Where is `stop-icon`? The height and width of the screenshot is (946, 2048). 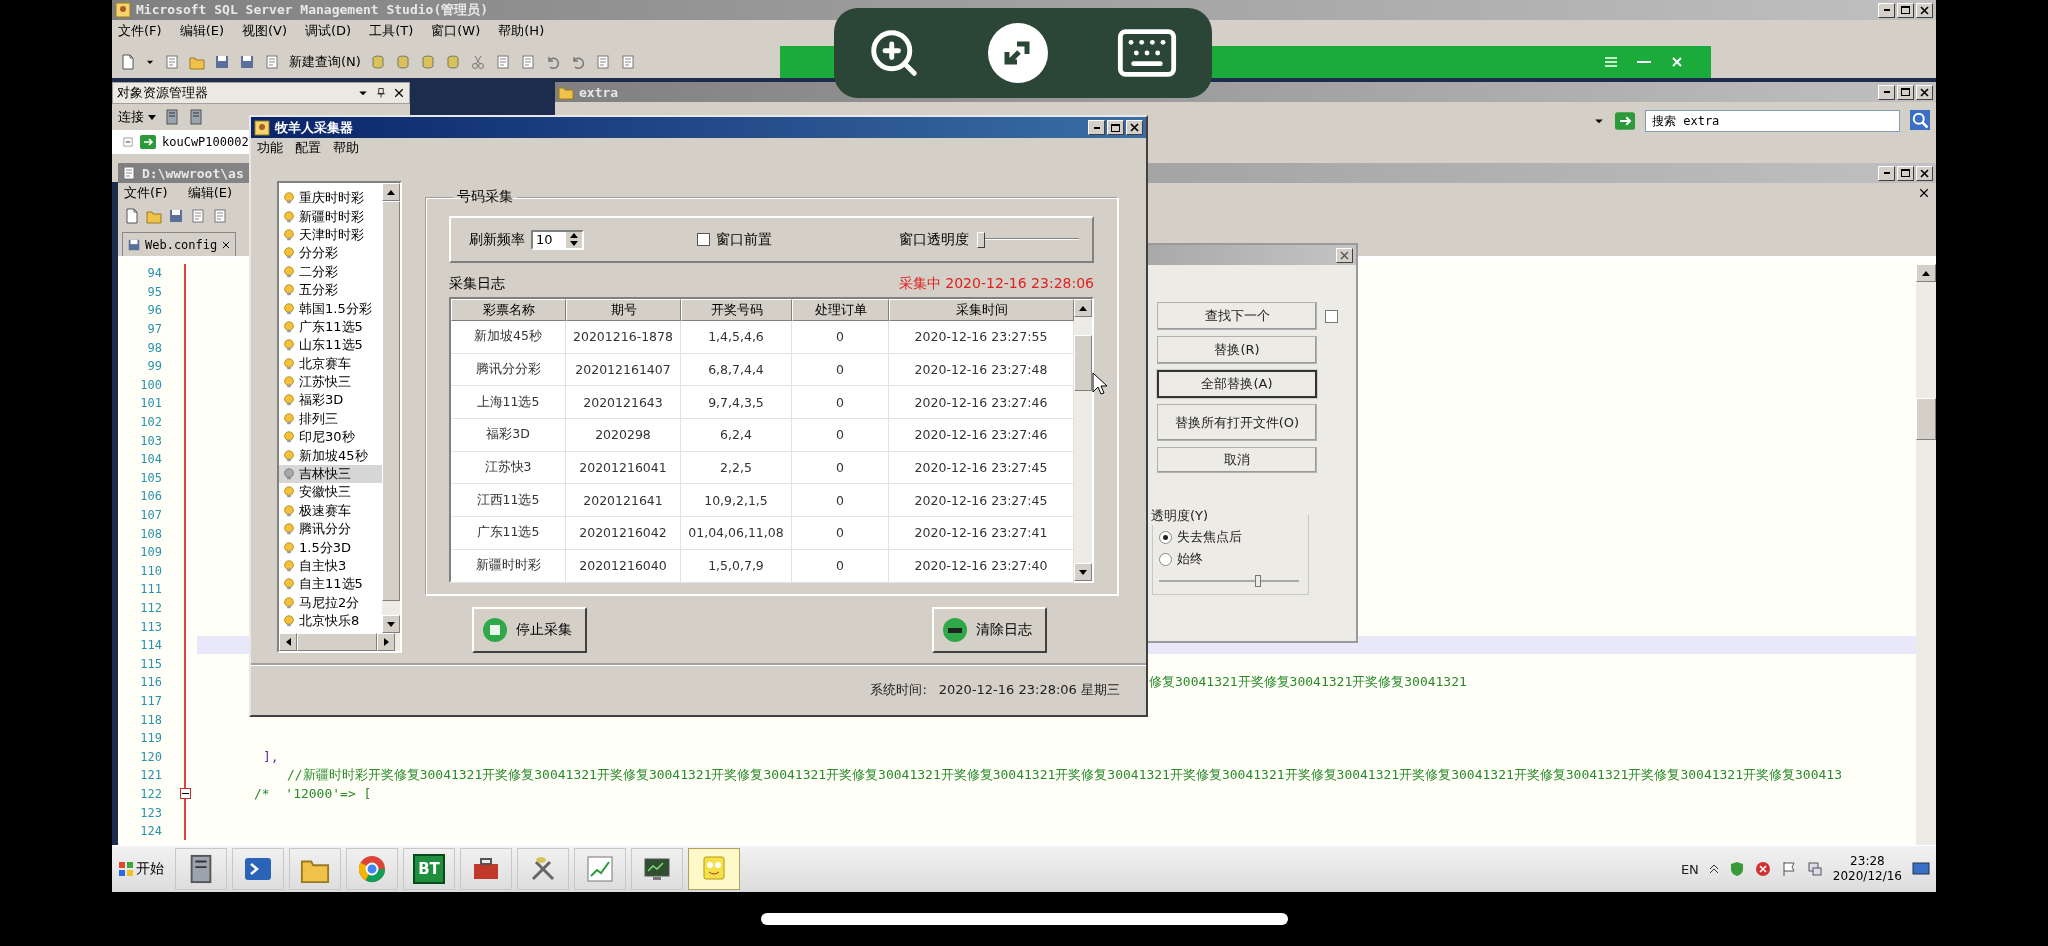 stop-icon is located at coordinates (1762, 869).